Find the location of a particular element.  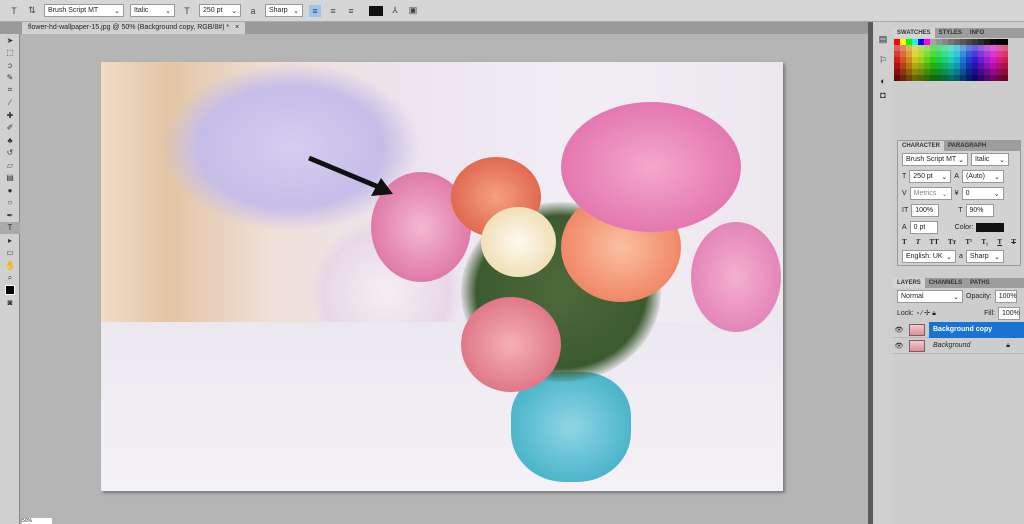

char-color-swatch is located at coordinates (990, 227).